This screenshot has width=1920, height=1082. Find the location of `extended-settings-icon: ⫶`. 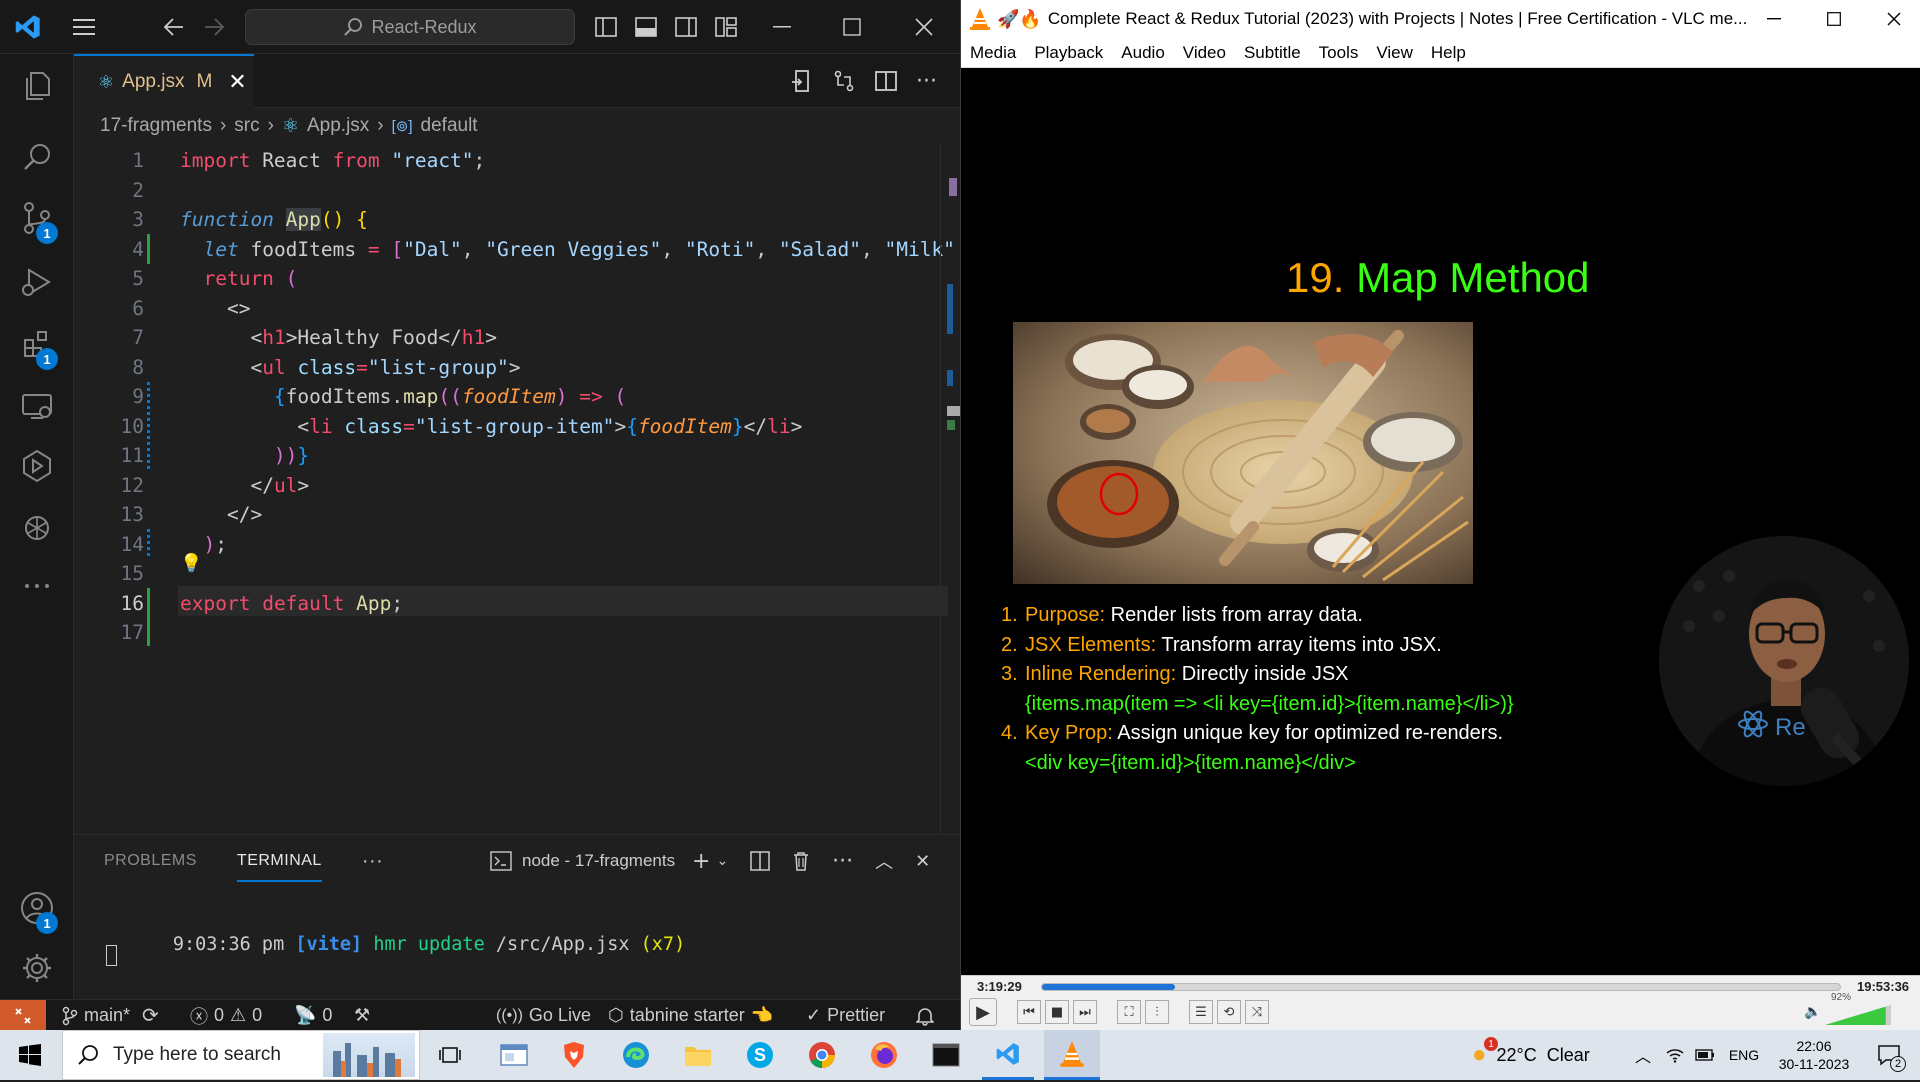

extended-settings-icon: ⫶ is located at coordinates (1157, 1012).